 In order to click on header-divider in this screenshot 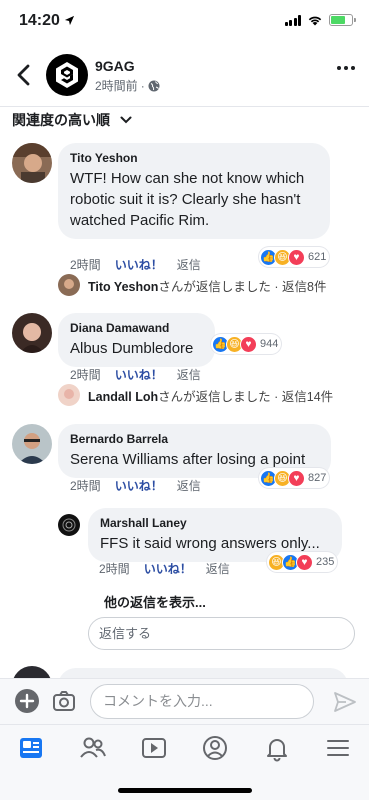, I will do `click(184, 106)`.